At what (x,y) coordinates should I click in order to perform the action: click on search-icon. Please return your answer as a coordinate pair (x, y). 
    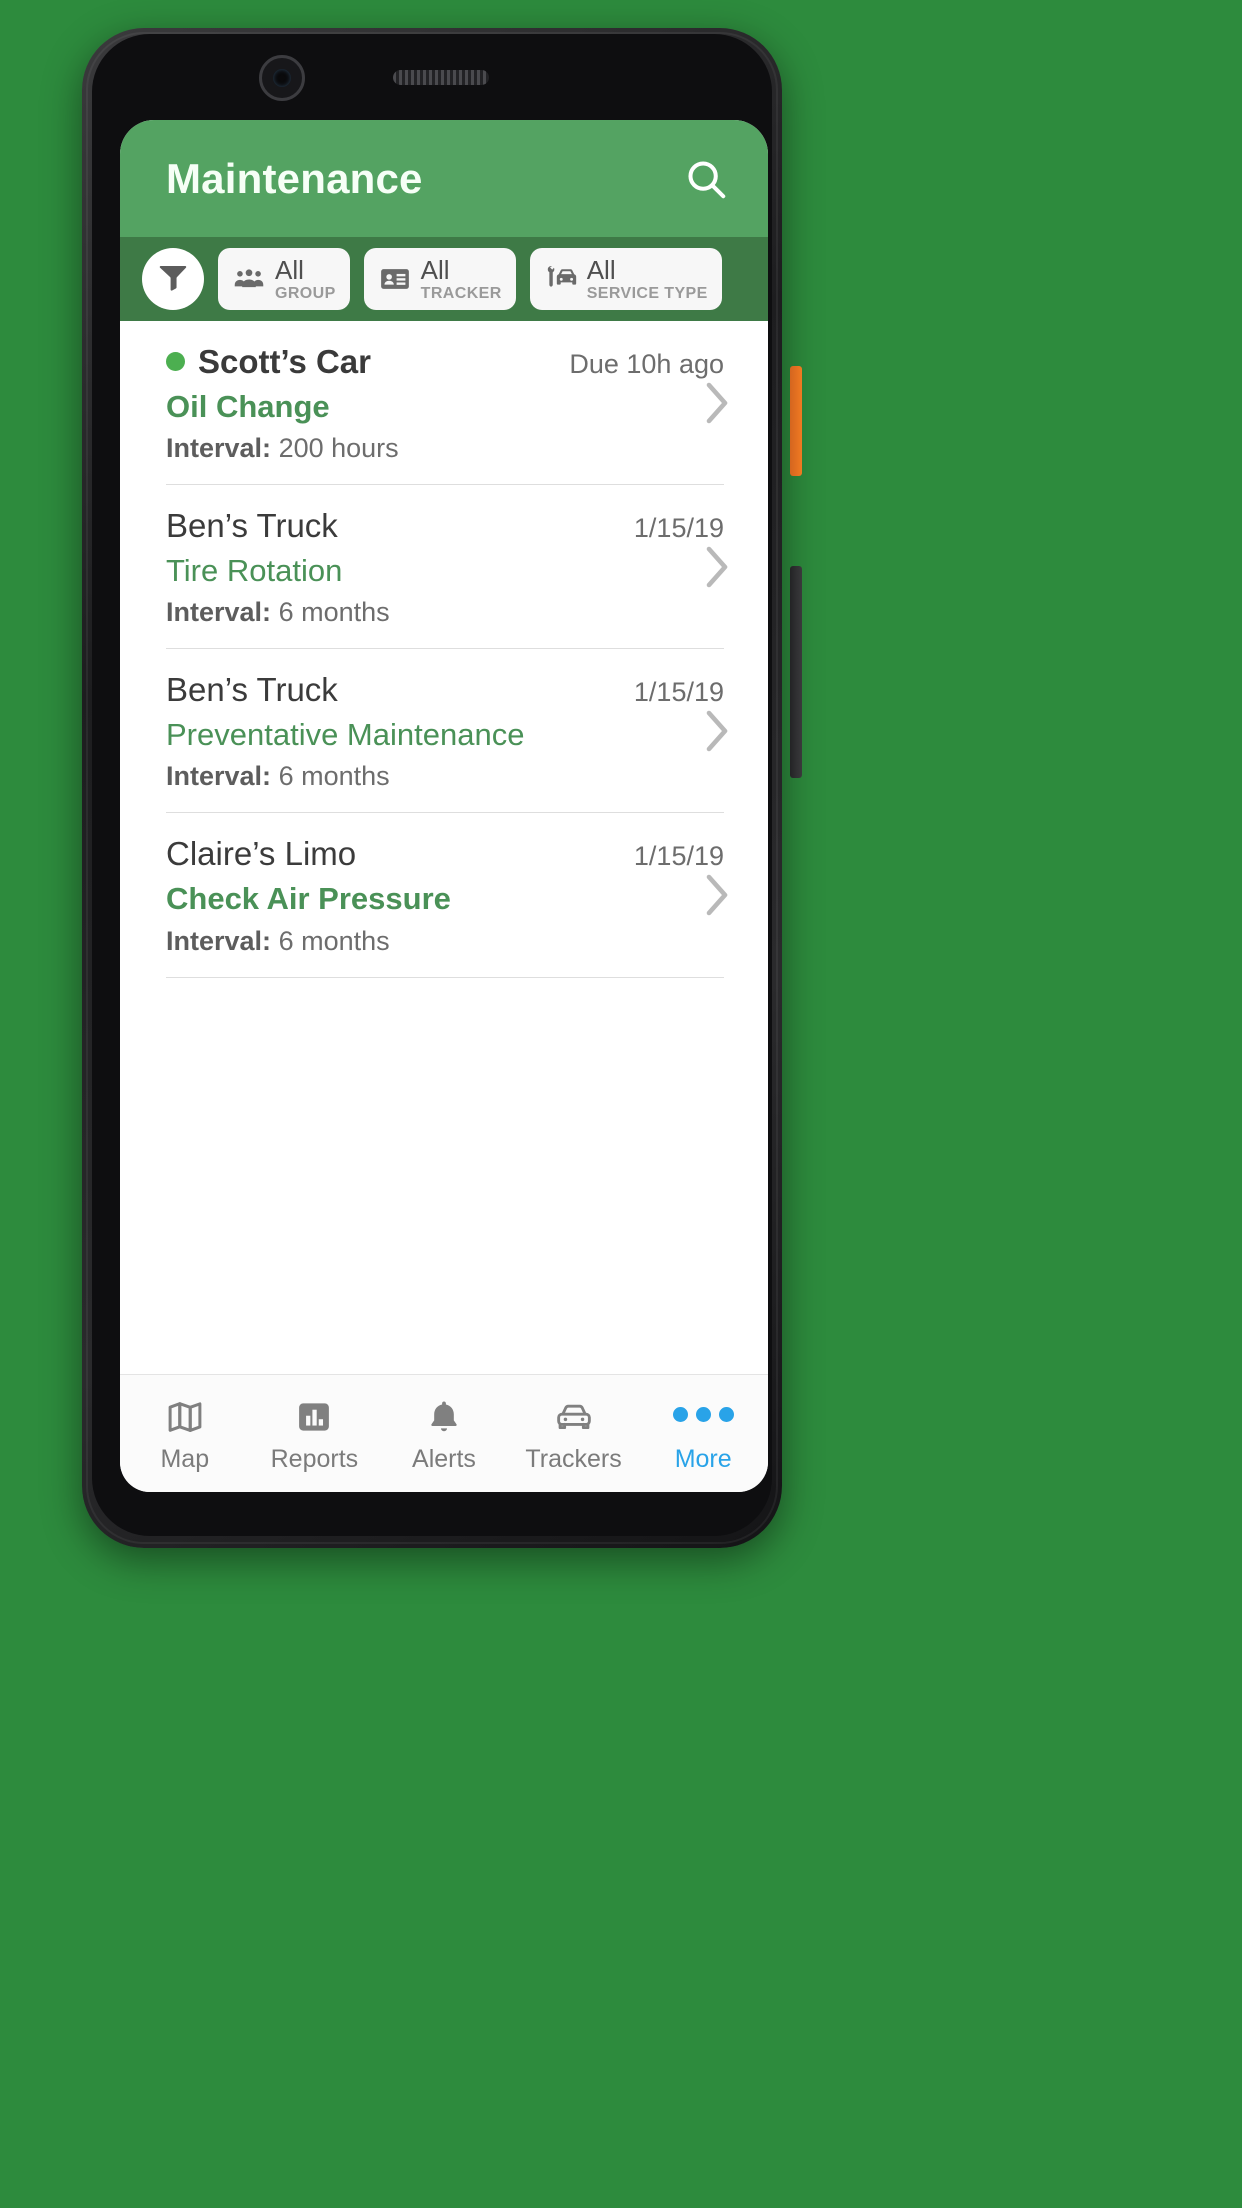
    Looking at the image, I should click on (706, 179).